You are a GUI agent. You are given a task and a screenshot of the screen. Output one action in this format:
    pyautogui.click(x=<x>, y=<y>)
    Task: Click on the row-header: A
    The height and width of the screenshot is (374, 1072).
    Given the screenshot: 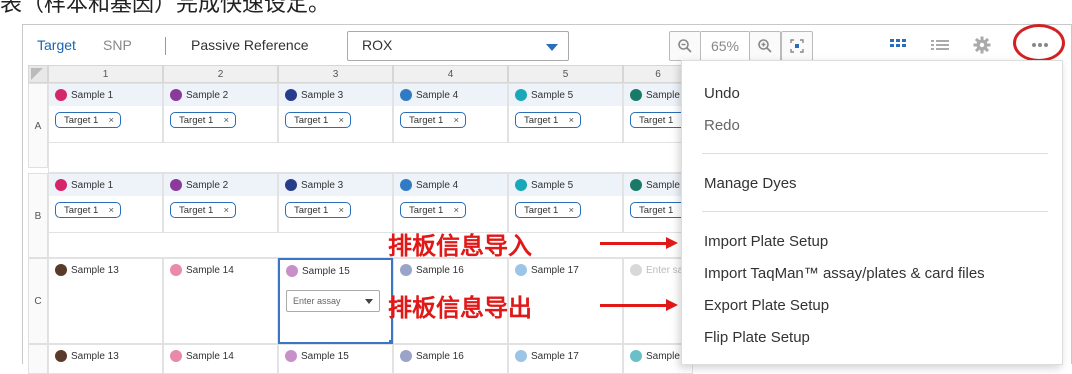 What is the action you would take?
    pyautogui.click(x=38, y=125)
    